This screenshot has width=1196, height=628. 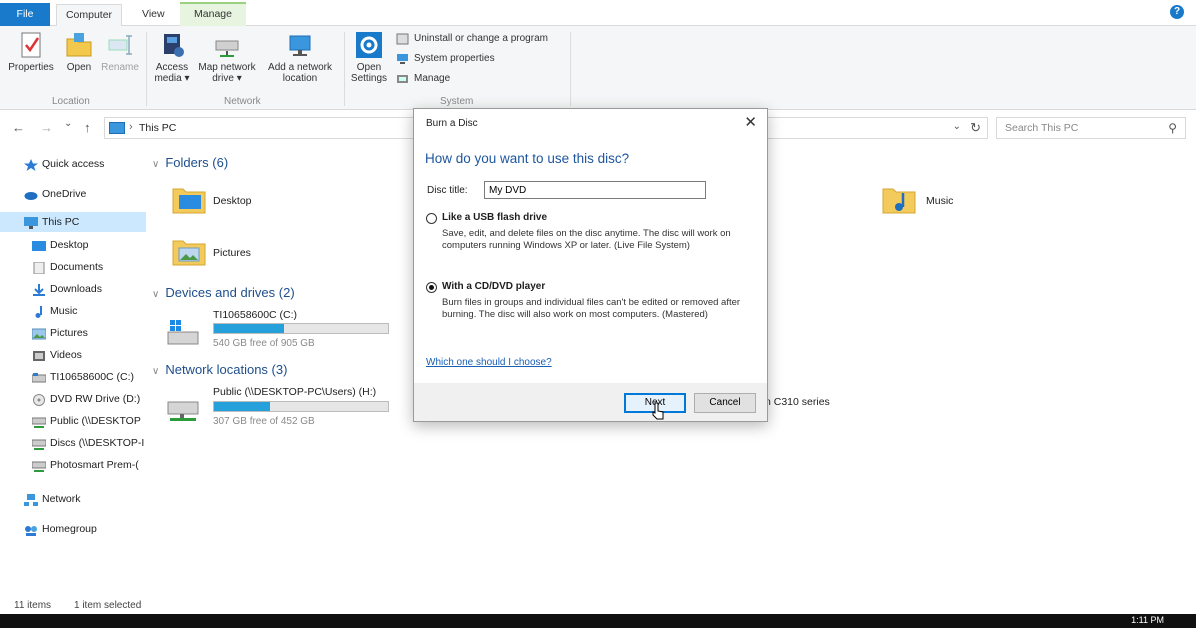 What do you see at coordinates (242, 406) in the screenshot?
I see `public-share-usage-fill` at bounding box center [242, 406].